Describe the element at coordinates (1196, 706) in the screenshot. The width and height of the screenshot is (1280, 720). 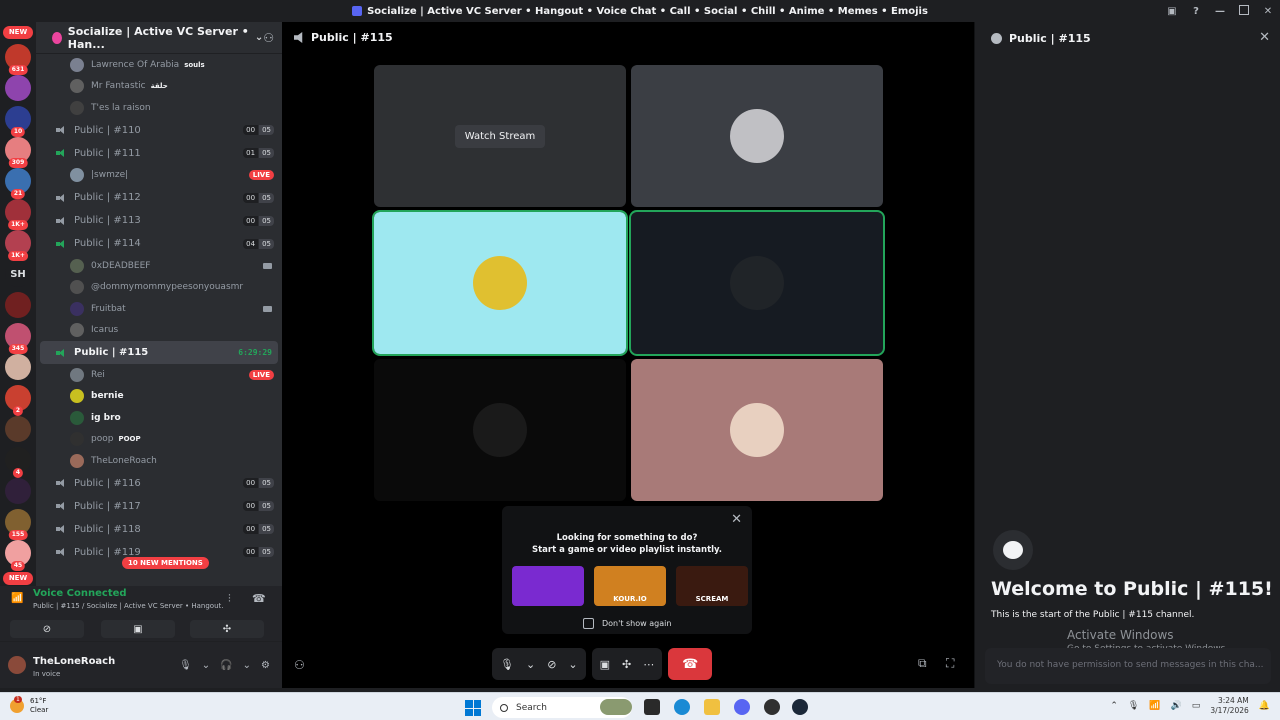
I see `battery-icon: ▭` at that location.